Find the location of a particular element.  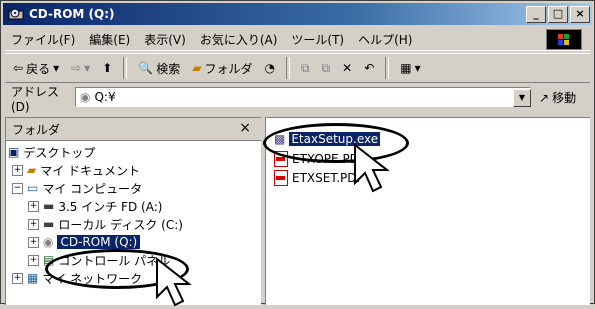

copy-to-icon: ⧉ is located at coordinates (326, 67).